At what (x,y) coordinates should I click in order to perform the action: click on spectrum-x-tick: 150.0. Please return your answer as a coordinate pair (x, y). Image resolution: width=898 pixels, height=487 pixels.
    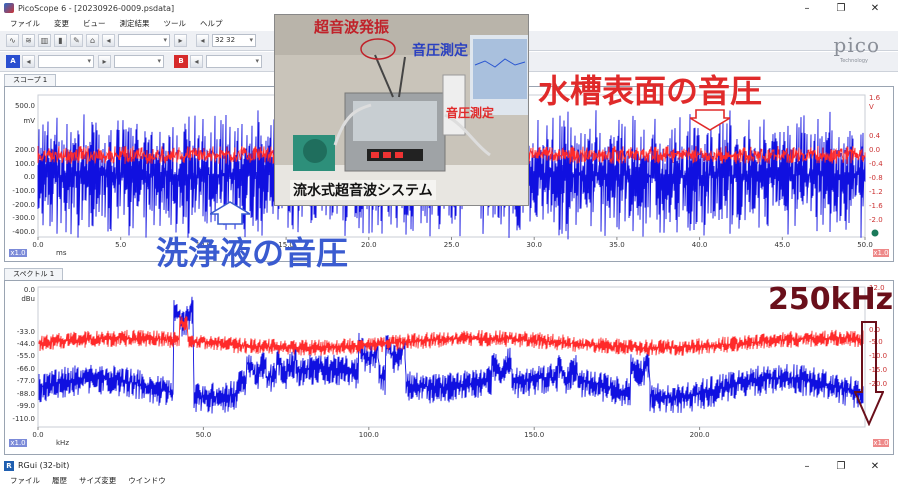
    Looking at the image, I should click on (534, 435).